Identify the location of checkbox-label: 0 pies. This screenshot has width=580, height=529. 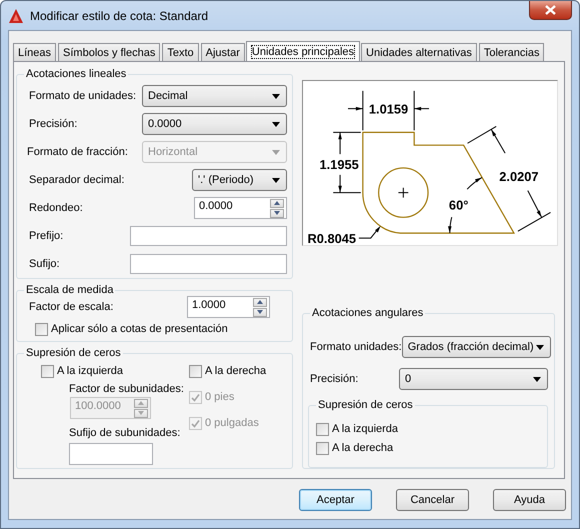
(219, 397).